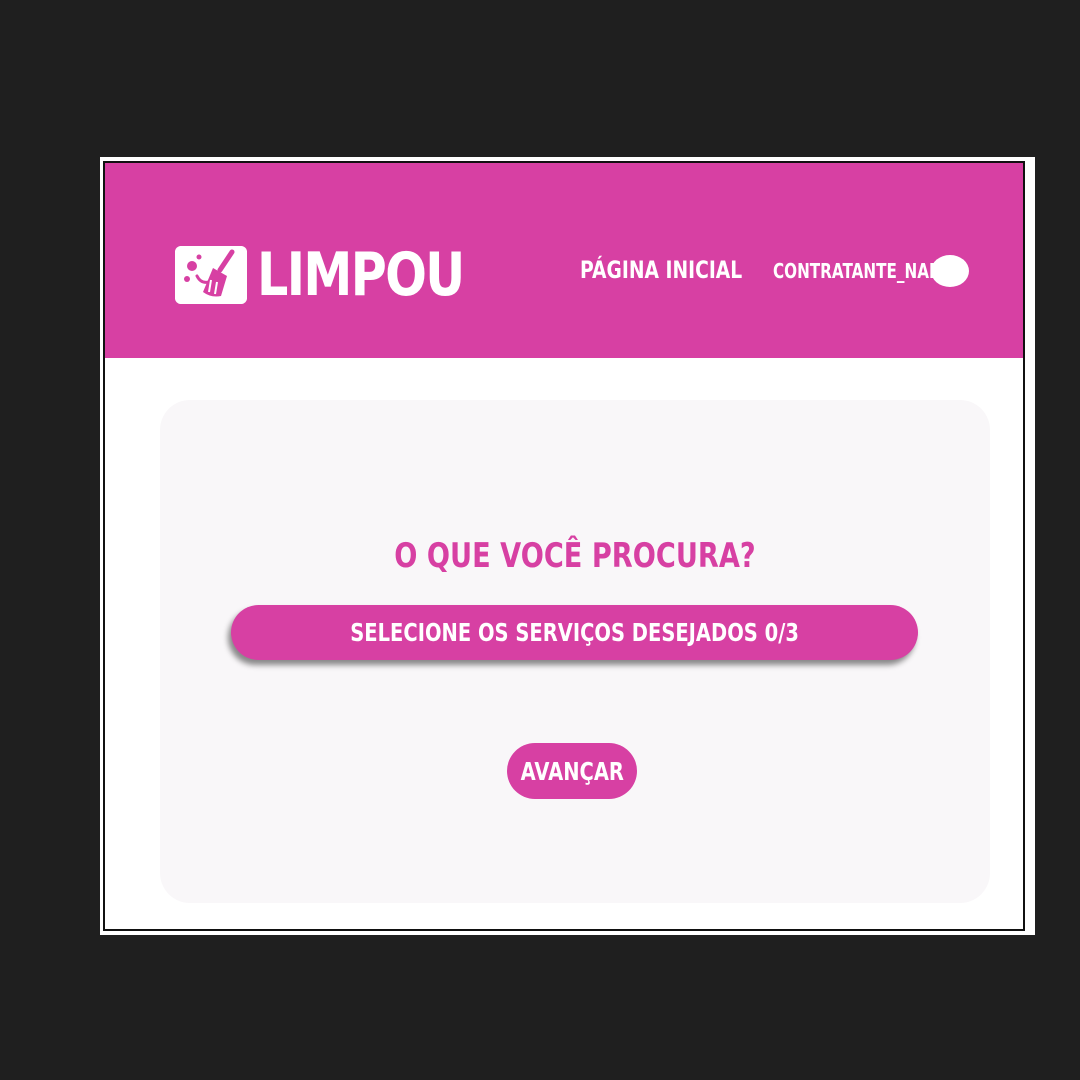 Image resolution: width=1080 pixels, height=1080 pixels. Describe the element at coordinates (361, 275) in the screenshot. I see `brand-name: LIMPOU` at that location.